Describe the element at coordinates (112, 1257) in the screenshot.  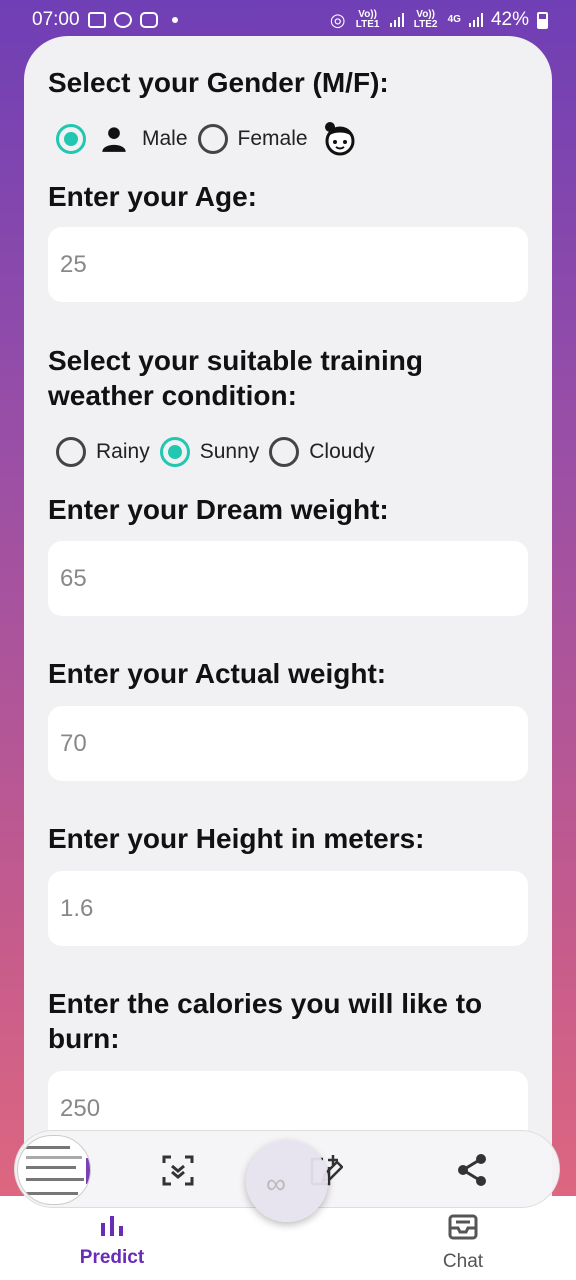
I see `nav-predict-label: Predict` at that location.